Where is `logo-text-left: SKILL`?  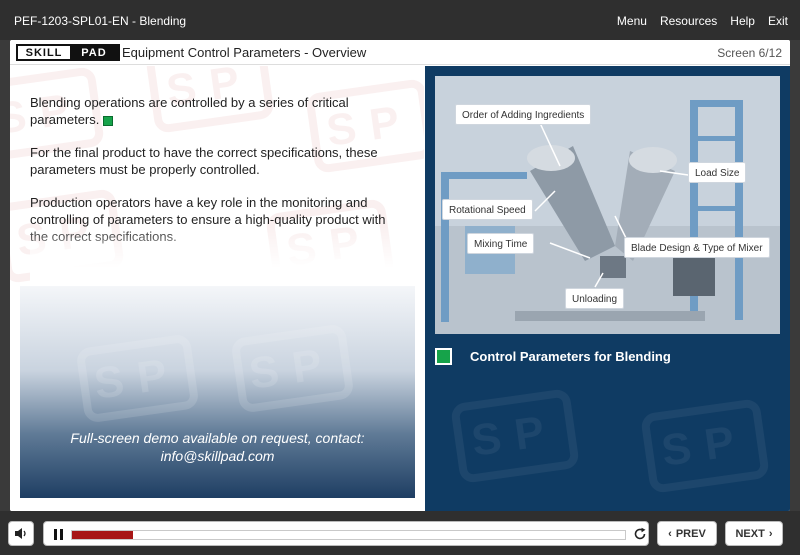 logo-text-left: SKILL is located at coordinates (44, 52).